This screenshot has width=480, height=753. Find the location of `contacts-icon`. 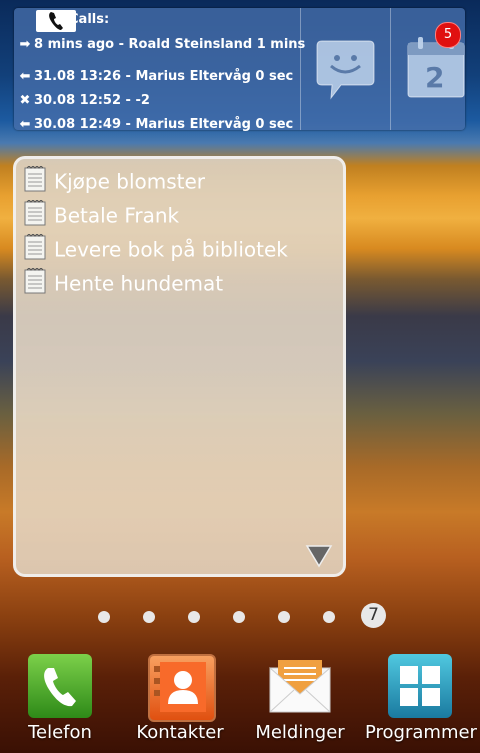

contacts-icon is located at coordinates (182, 688).